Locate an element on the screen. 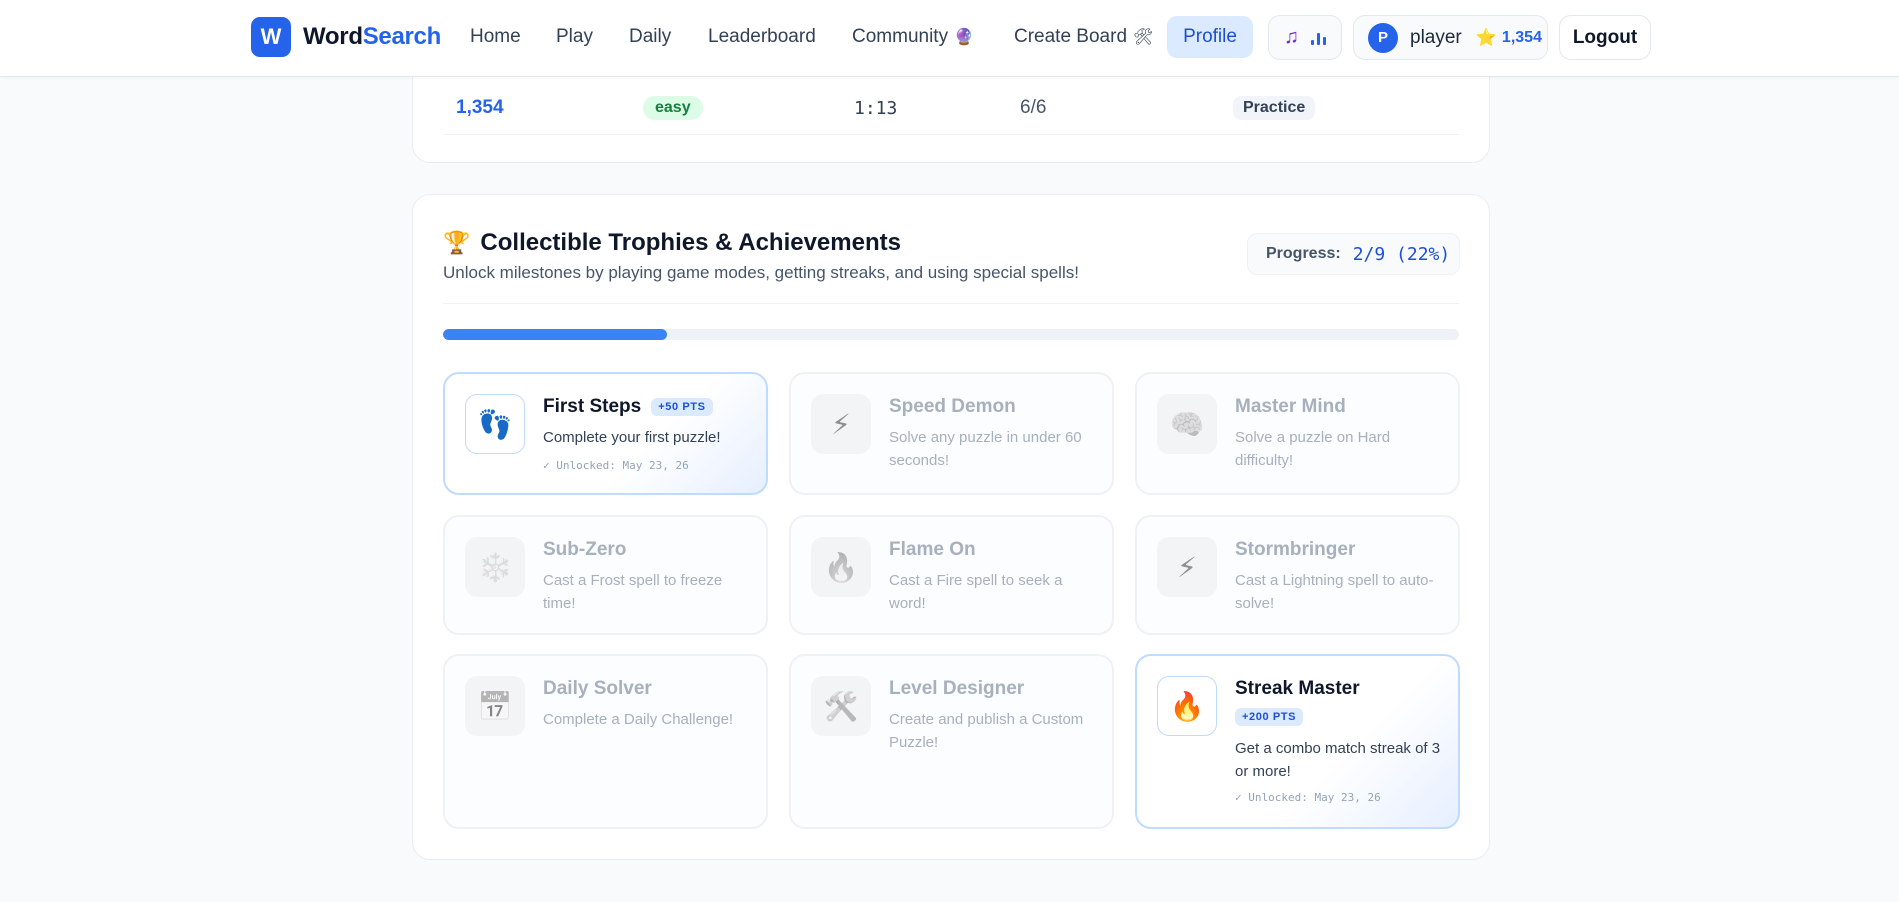  music-toggle-button: ♫ is located at coordinates (1305, 37).